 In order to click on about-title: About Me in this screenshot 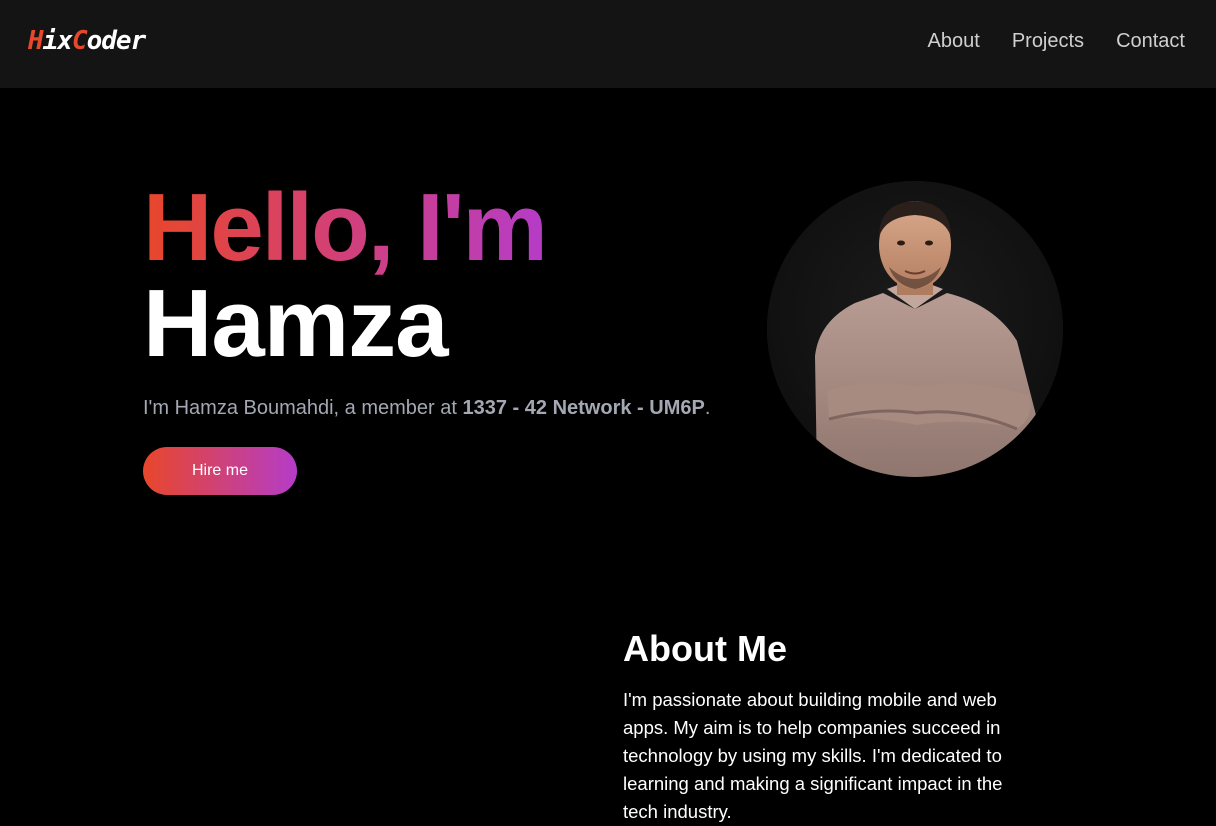, I will do `click(705, 648)`.